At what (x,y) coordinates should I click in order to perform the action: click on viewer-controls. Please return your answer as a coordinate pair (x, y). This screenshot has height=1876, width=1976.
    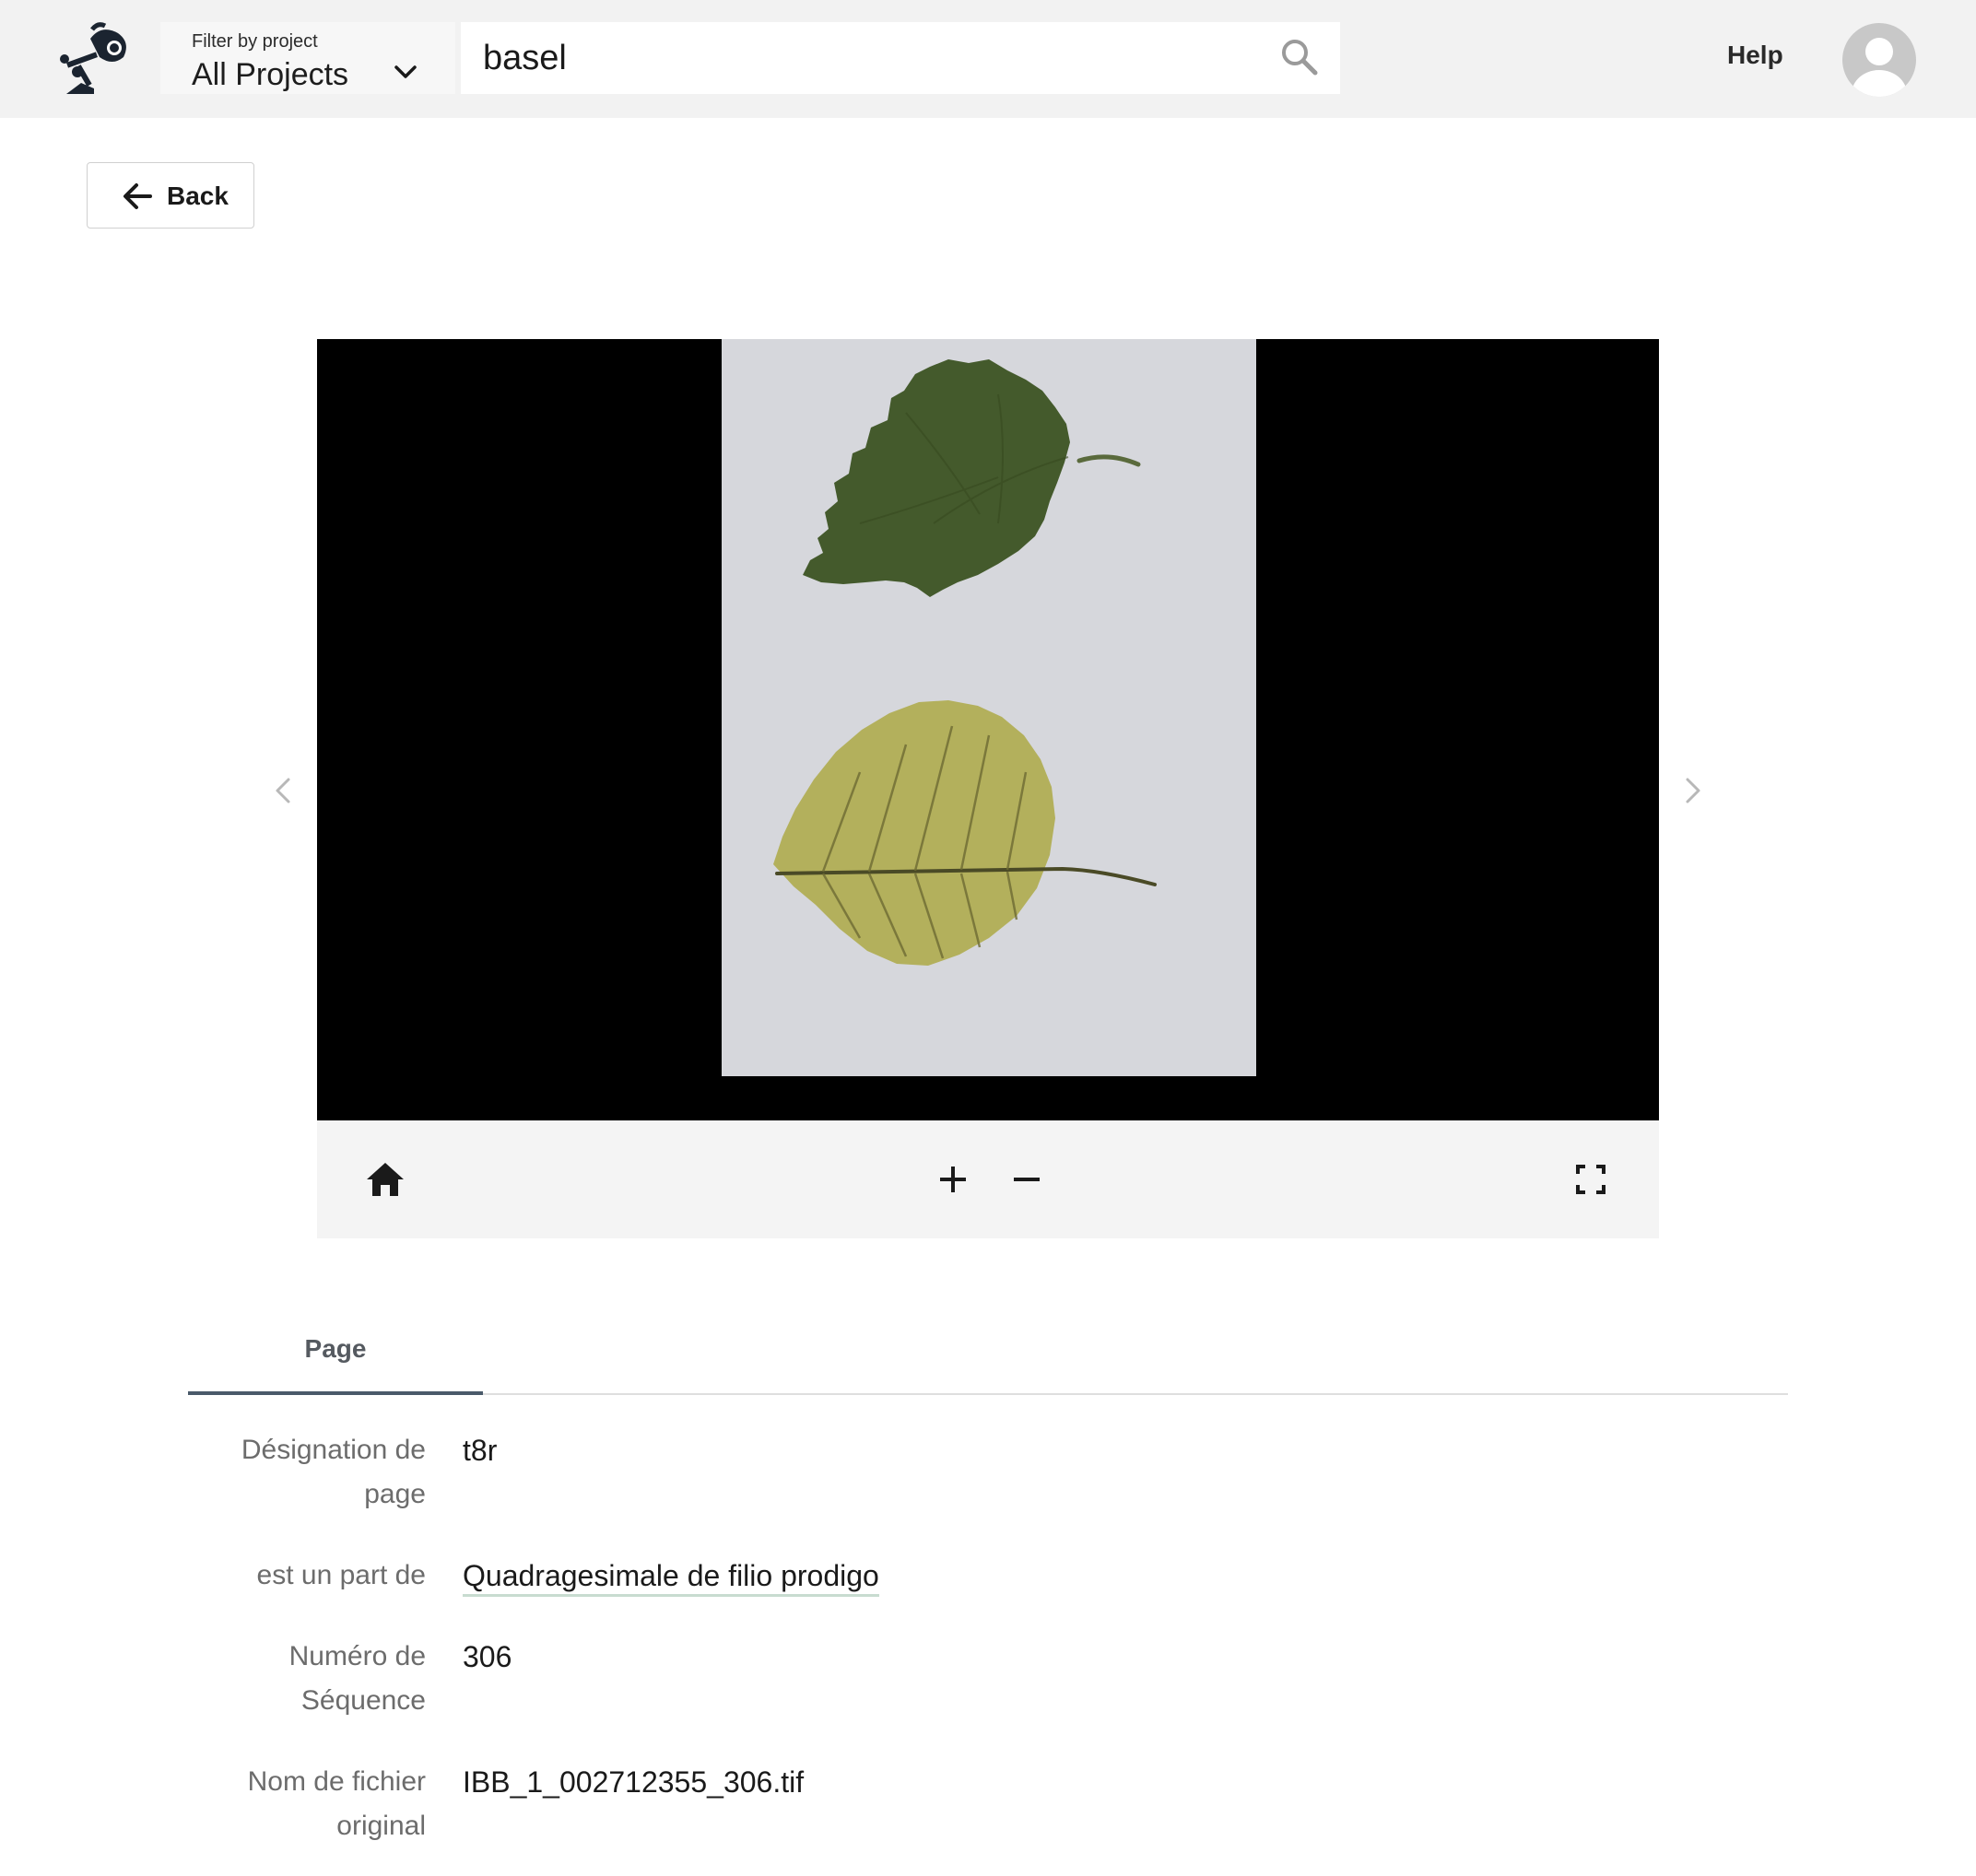
    Looking at the image, I should click on (988, 1179).